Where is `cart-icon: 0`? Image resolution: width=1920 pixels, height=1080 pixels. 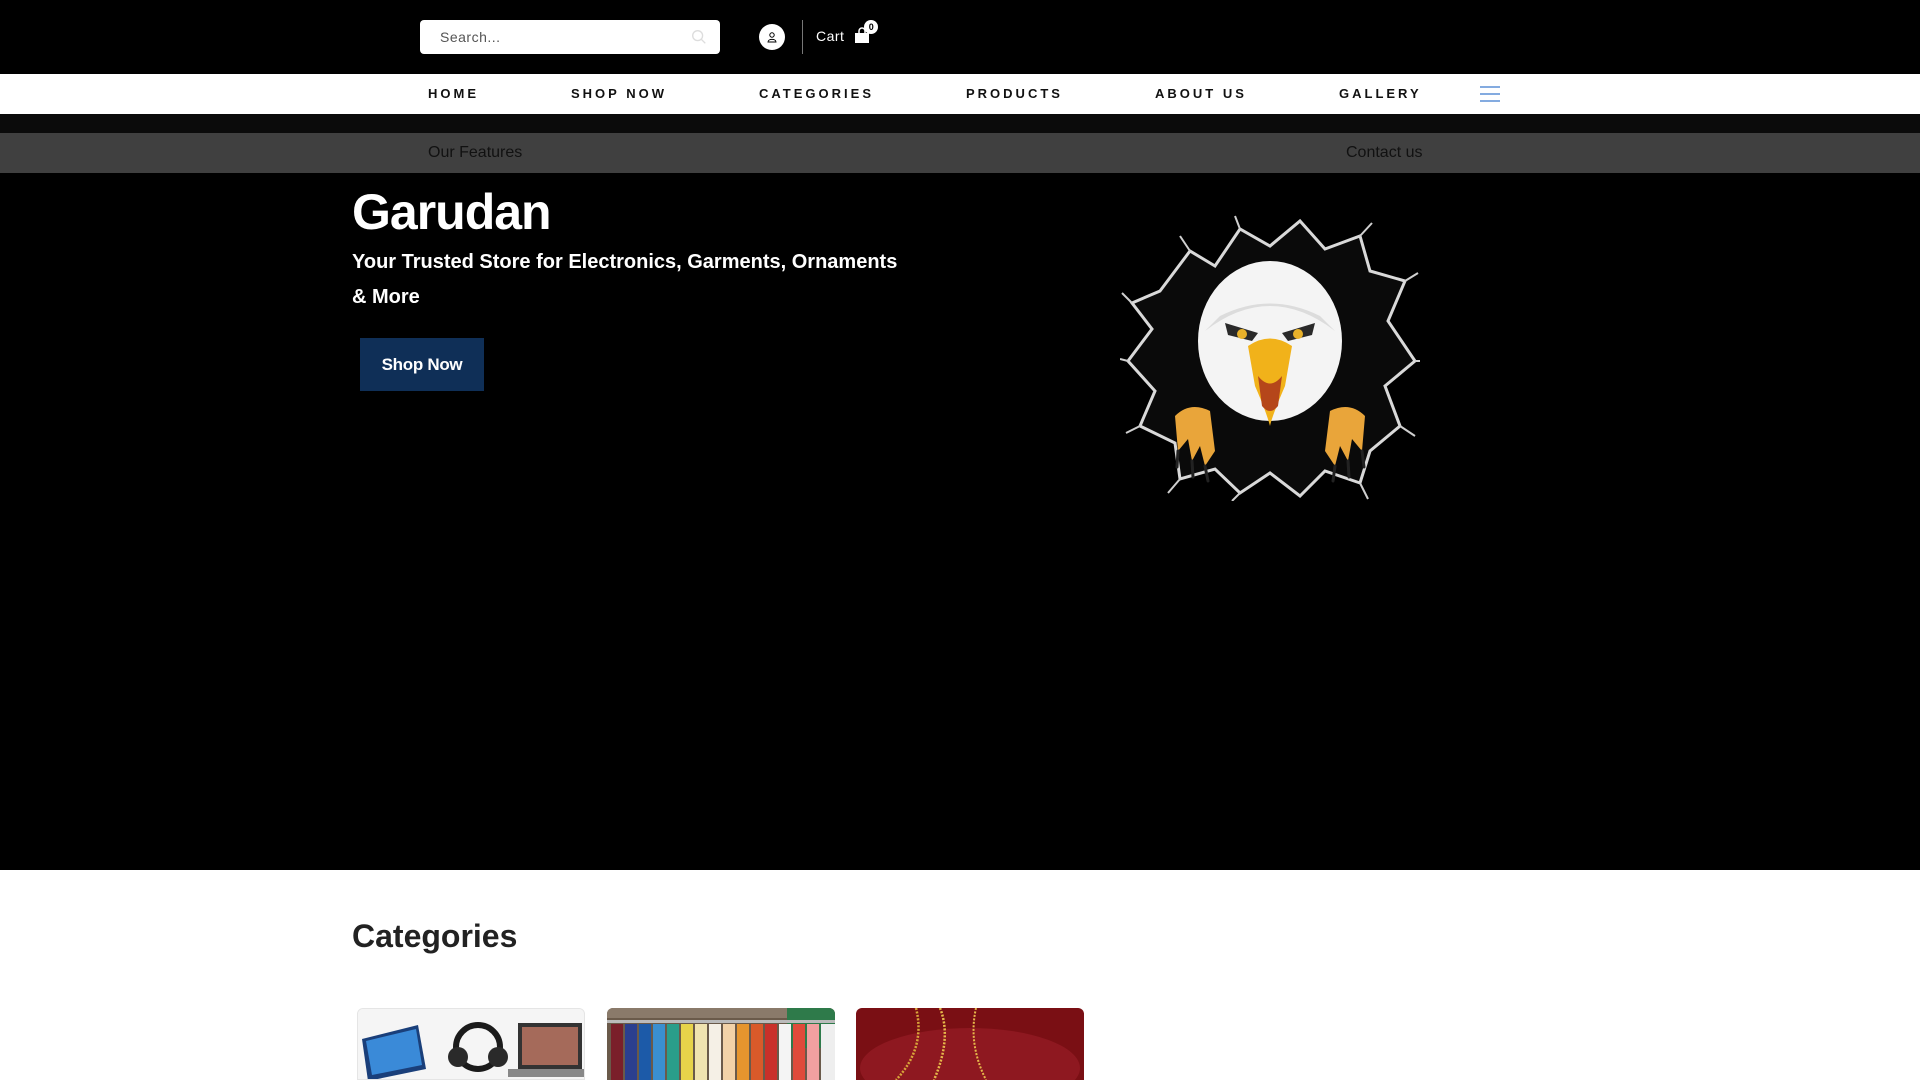
cart-icon: 0 is located at coordinates (865, 33).